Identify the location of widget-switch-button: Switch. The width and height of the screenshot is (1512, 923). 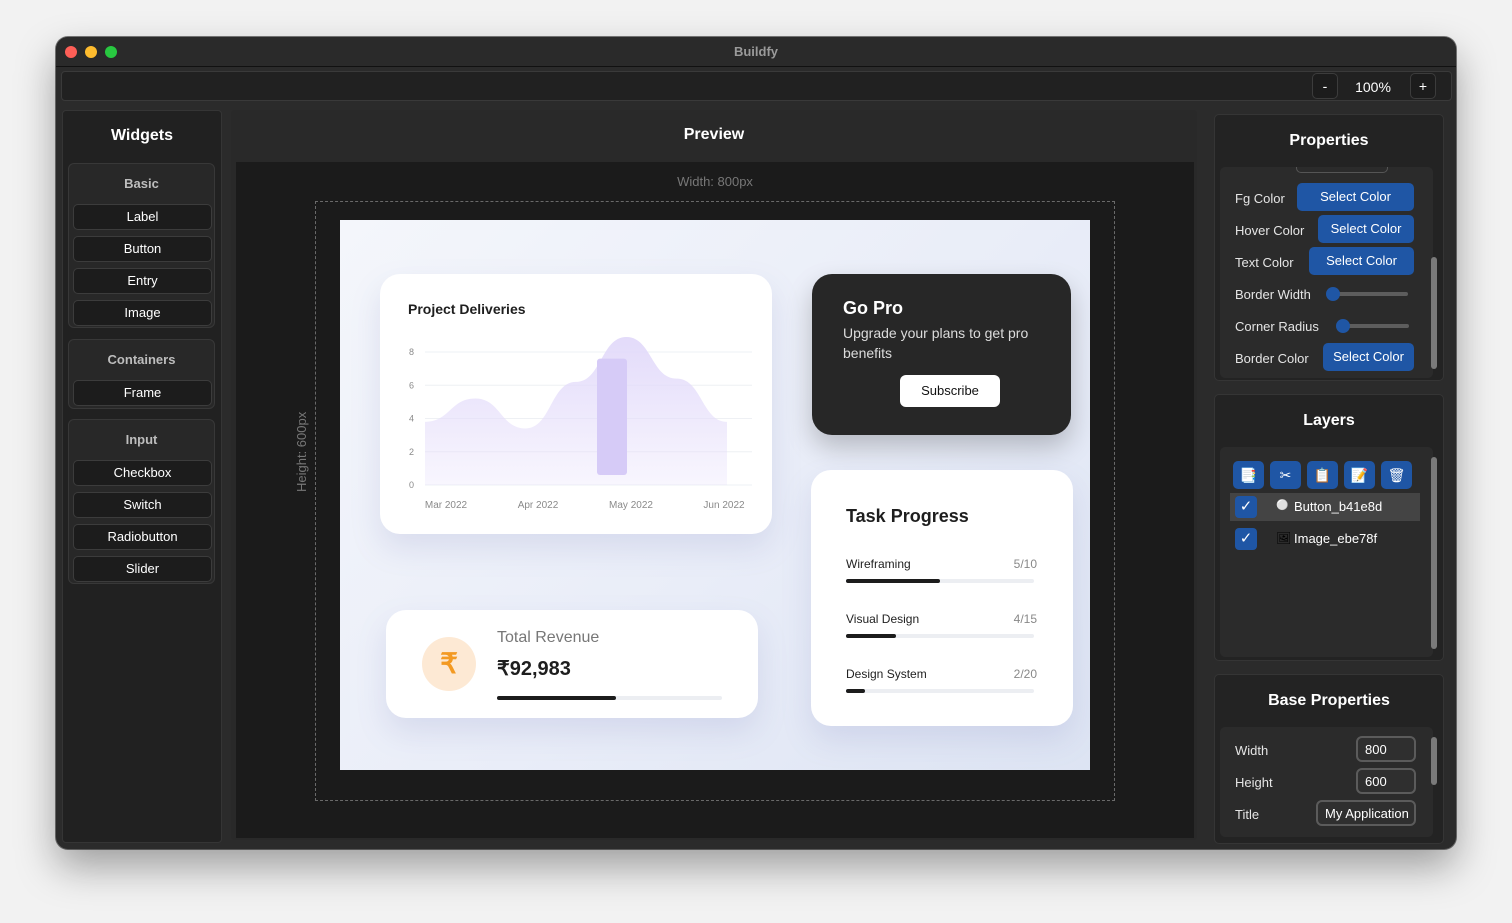
(142, 505).